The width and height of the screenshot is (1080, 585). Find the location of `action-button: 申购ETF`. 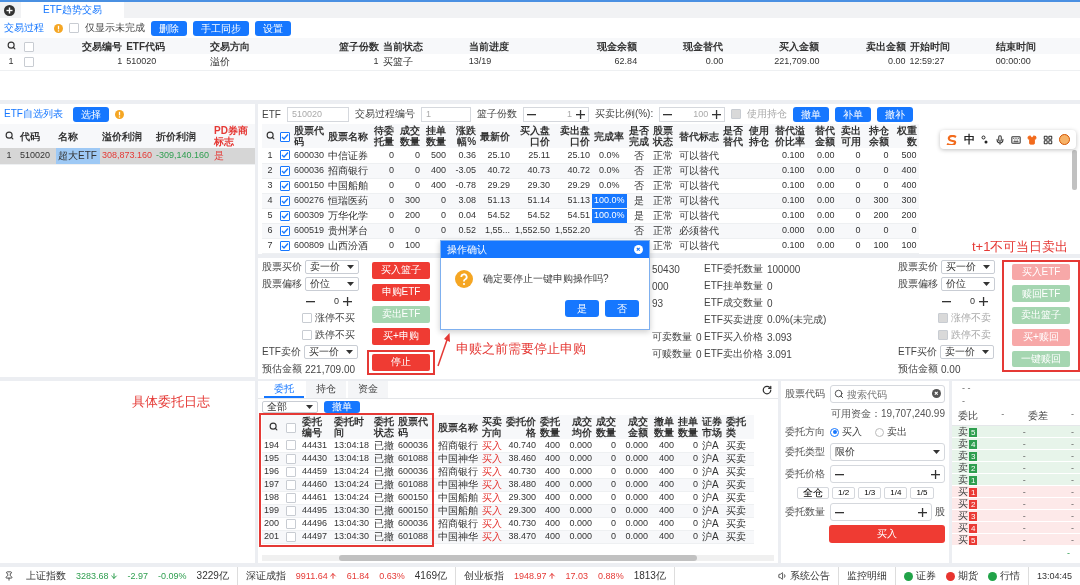

action-button: 申购ETF is located at coordinates (401, 292).